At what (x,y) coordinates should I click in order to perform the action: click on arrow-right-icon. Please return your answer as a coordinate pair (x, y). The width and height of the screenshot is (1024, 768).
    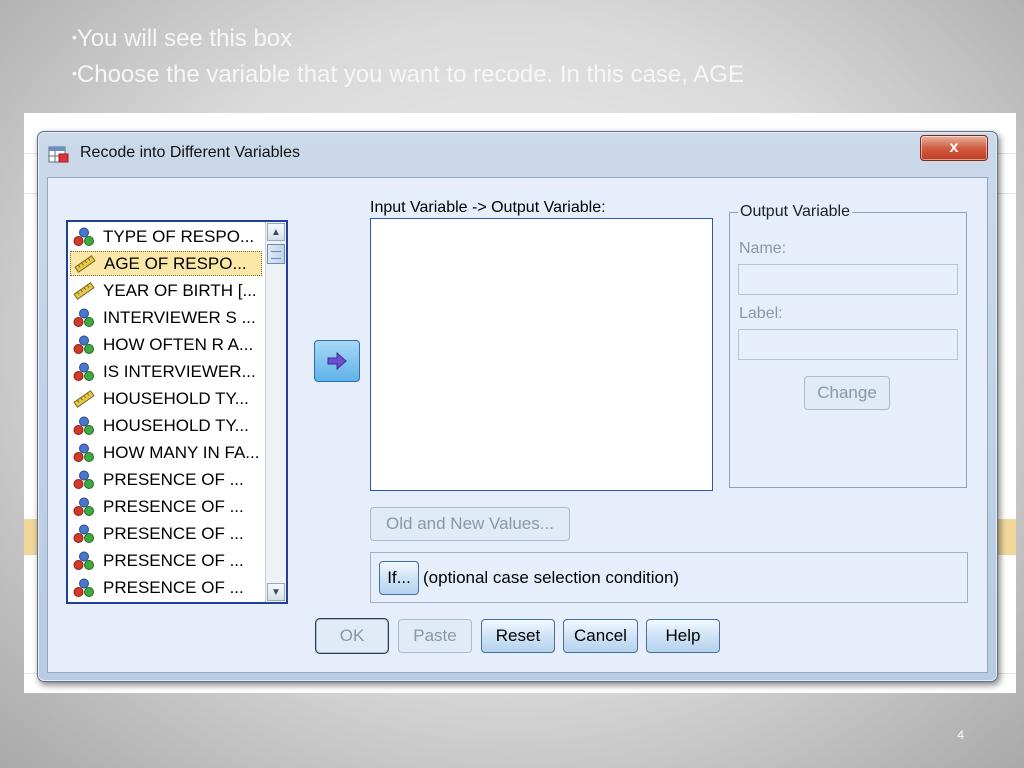
    Looking at the image, I should click on (337, 361).